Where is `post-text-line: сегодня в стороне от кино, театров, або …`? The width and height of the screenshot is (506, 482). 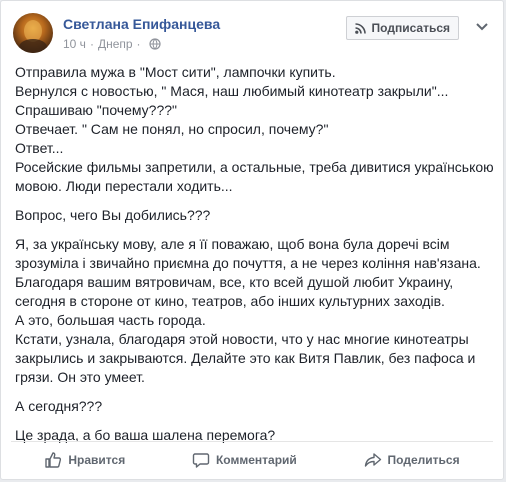
post-text-line: сегодня в стороне от кино, театров, або … is located at coordinates (230, 301).